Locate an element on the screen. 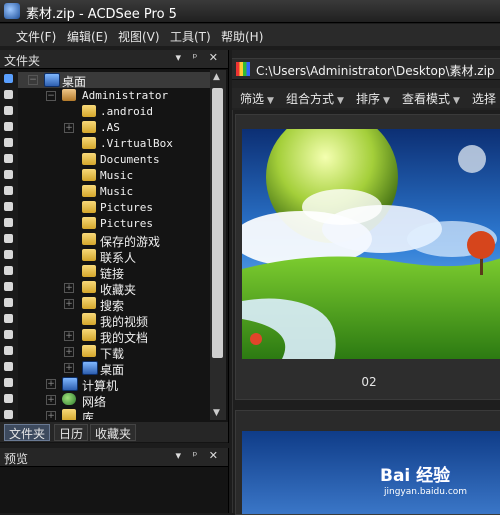  tree-item-label: Music is located at coordinates (117, 191).